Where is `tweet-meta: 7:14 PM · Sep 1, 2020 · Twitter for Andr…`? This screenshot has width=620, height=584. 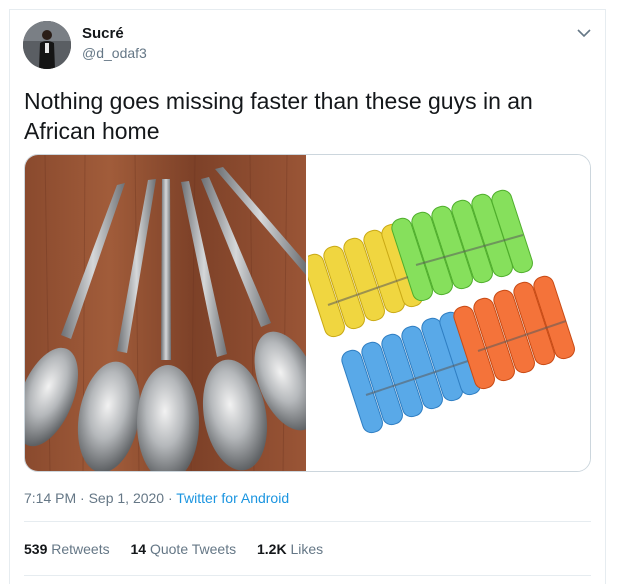
tweet-meta: 7:14 PM · Sep 1, 2020 · Twitter for Andr… is located at coordinates (156, 498).